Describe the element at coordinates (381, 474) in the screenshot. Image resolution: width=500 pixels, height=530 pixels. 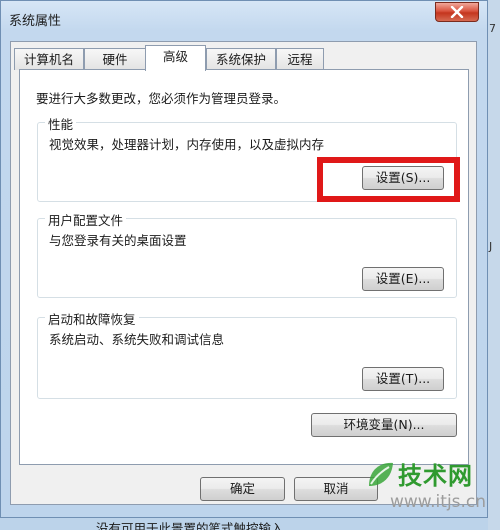
I see `leaf-logo-icon` at that location.